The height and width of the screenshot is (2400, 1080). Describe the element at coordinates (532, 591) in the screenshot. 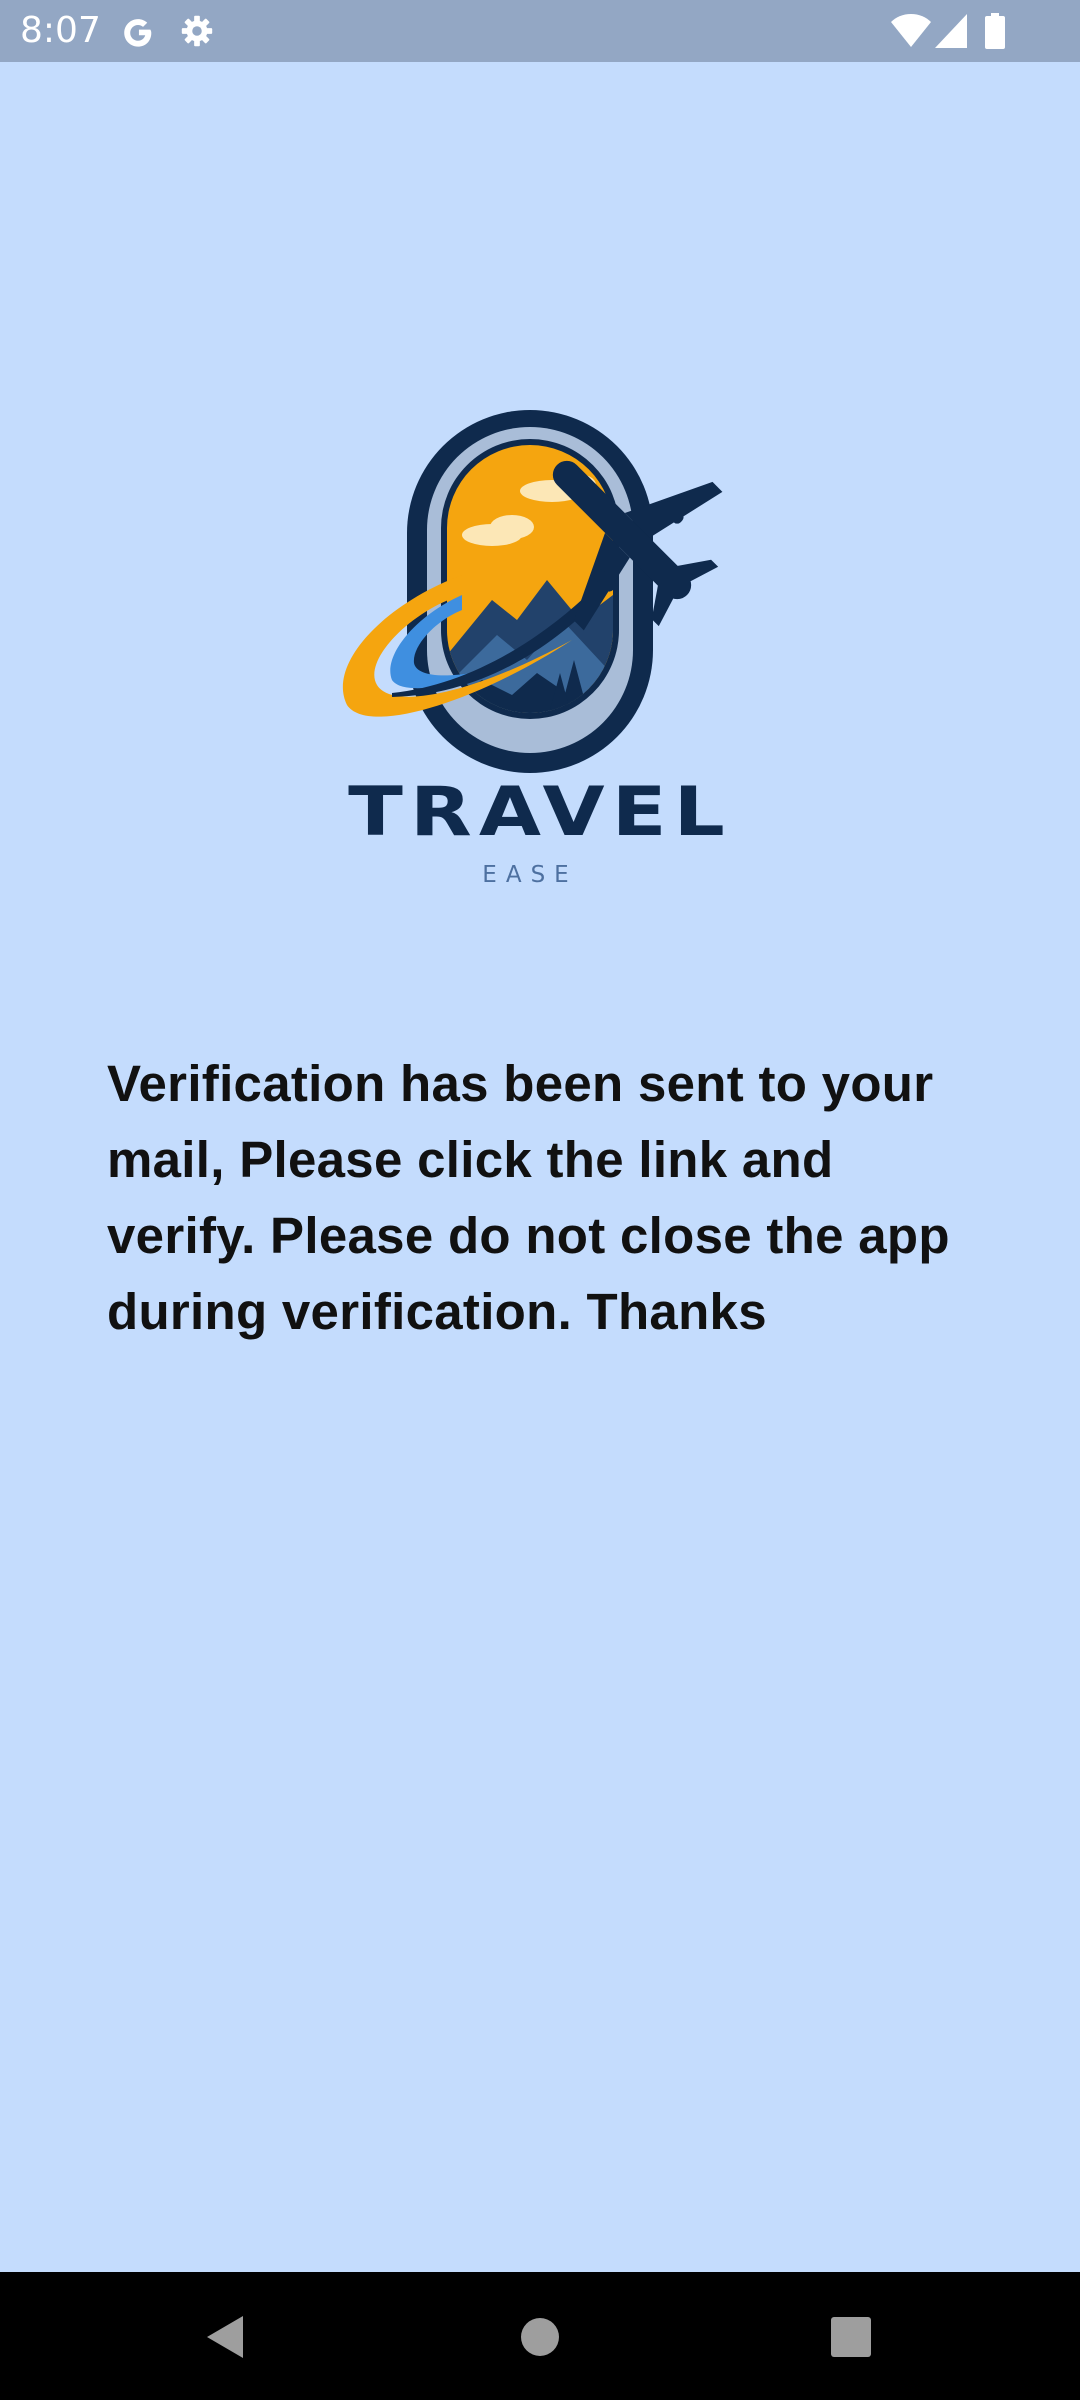

I see `travel-ease-logo` at that location.